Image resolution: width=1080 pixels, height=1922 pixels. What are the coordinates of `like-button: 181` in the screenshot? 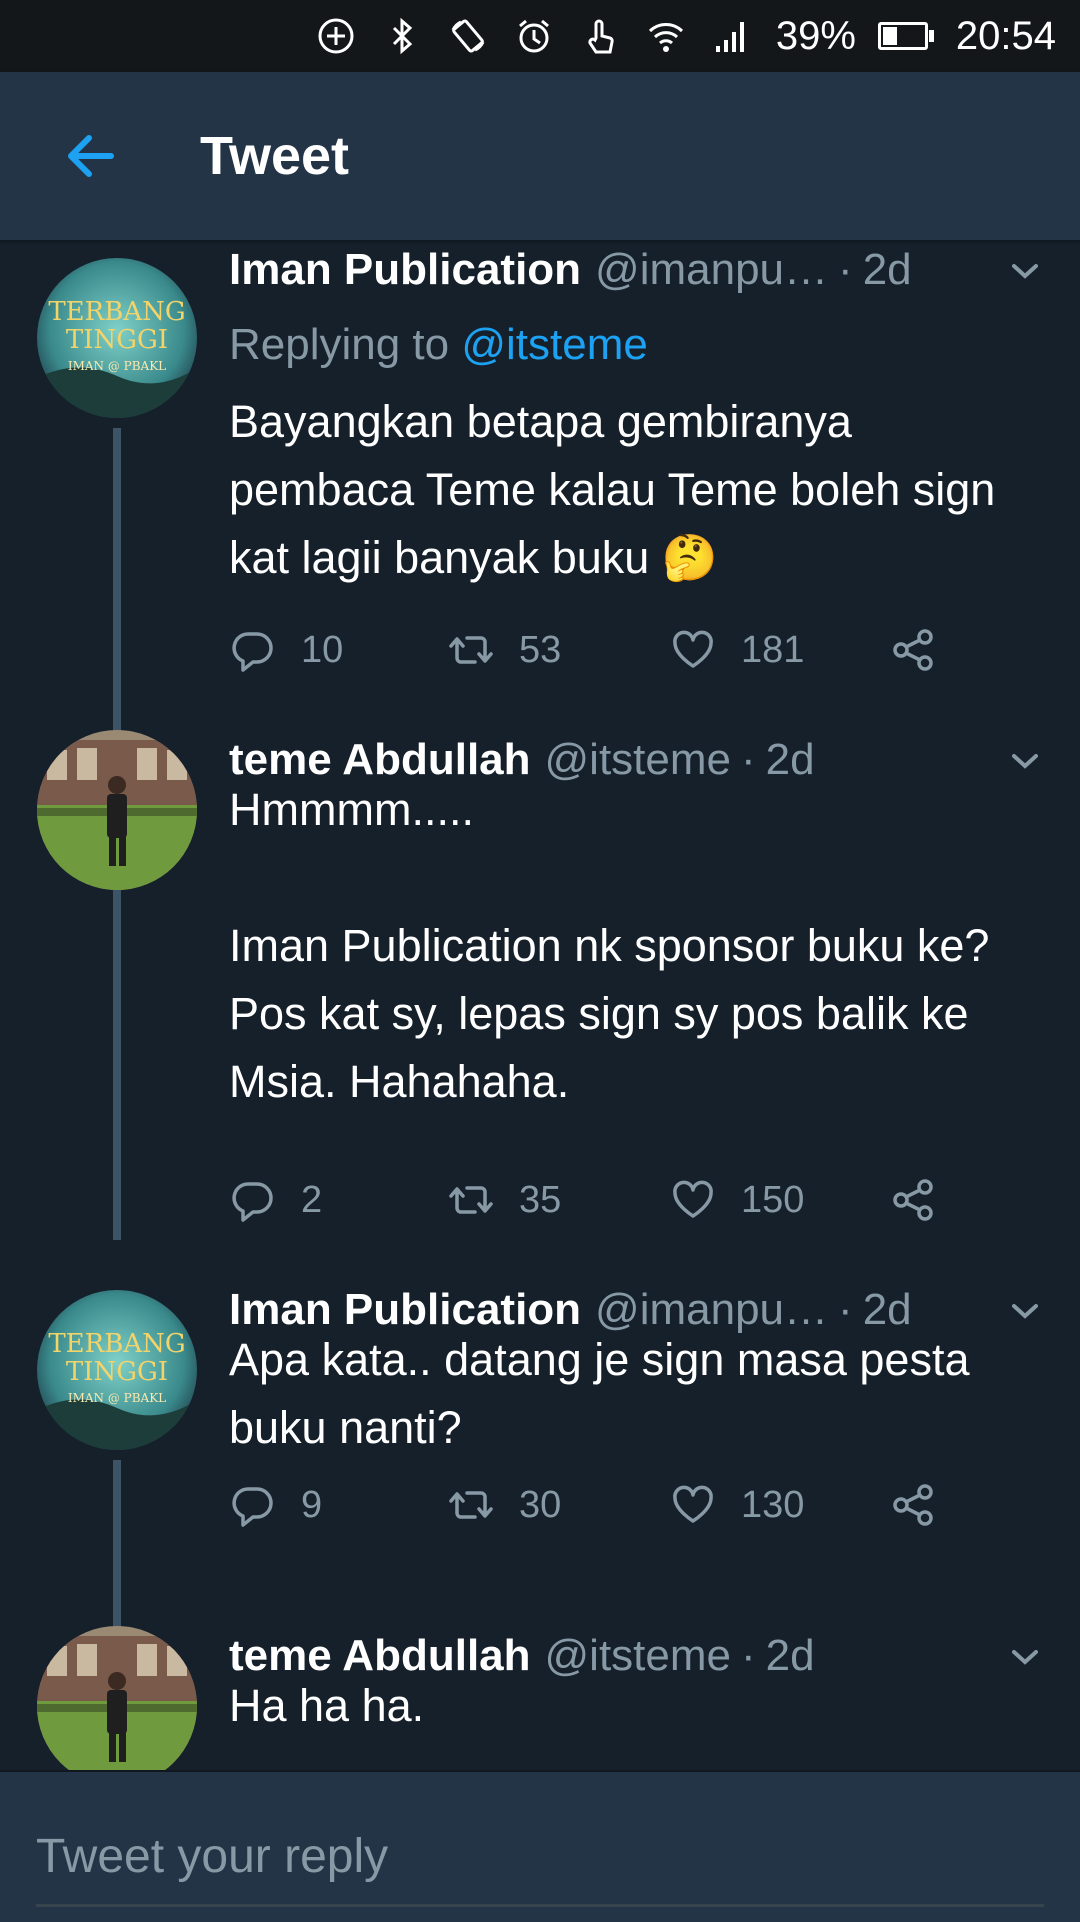 It's located at (736, 650).